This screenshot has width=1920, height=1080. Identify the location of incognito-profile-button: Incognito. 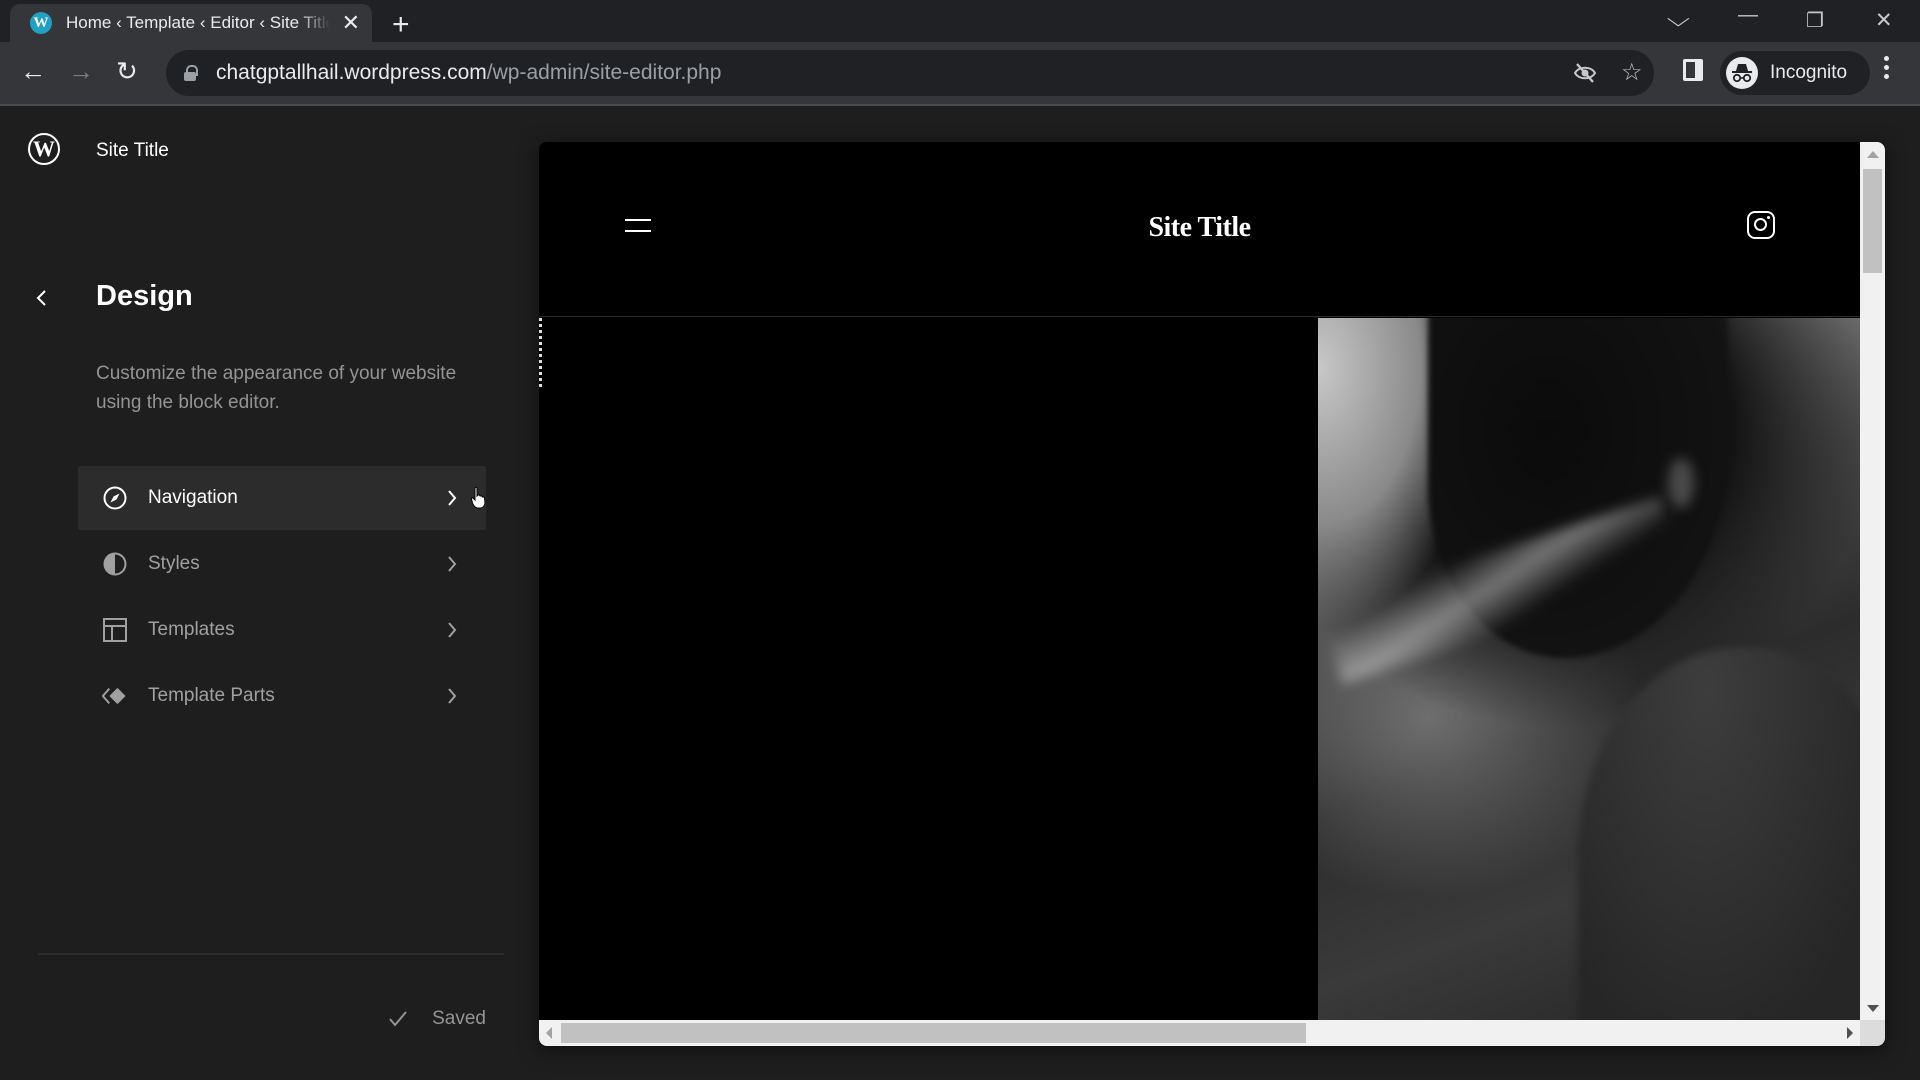
(1795, 73).